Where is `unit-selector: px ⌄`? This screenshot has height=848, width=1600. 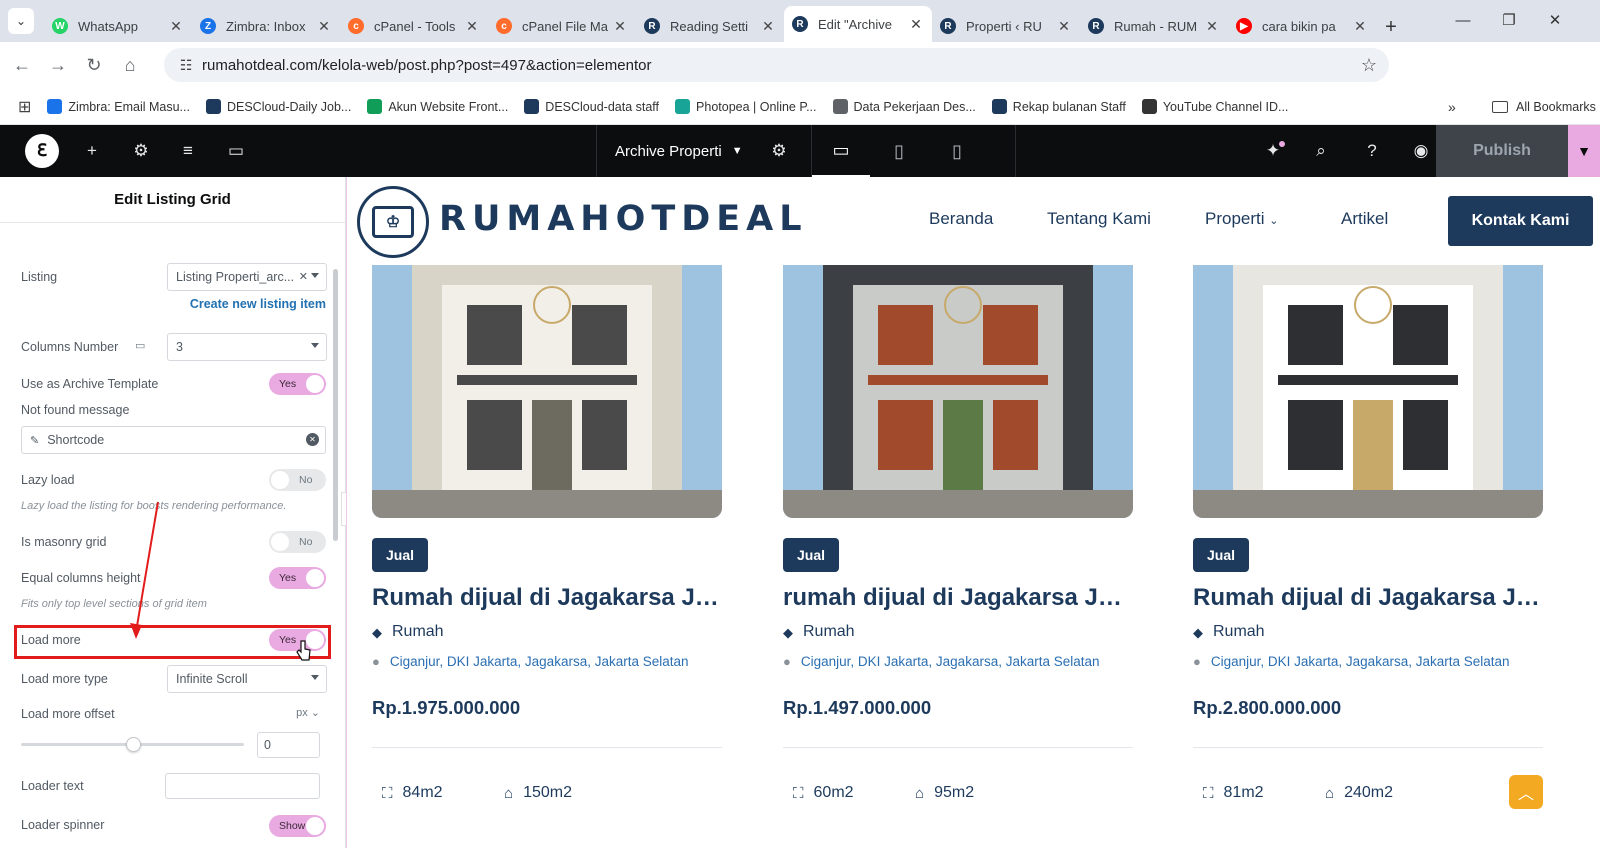
unit-selector: px ⌄ is located at coordinates (308, 712).